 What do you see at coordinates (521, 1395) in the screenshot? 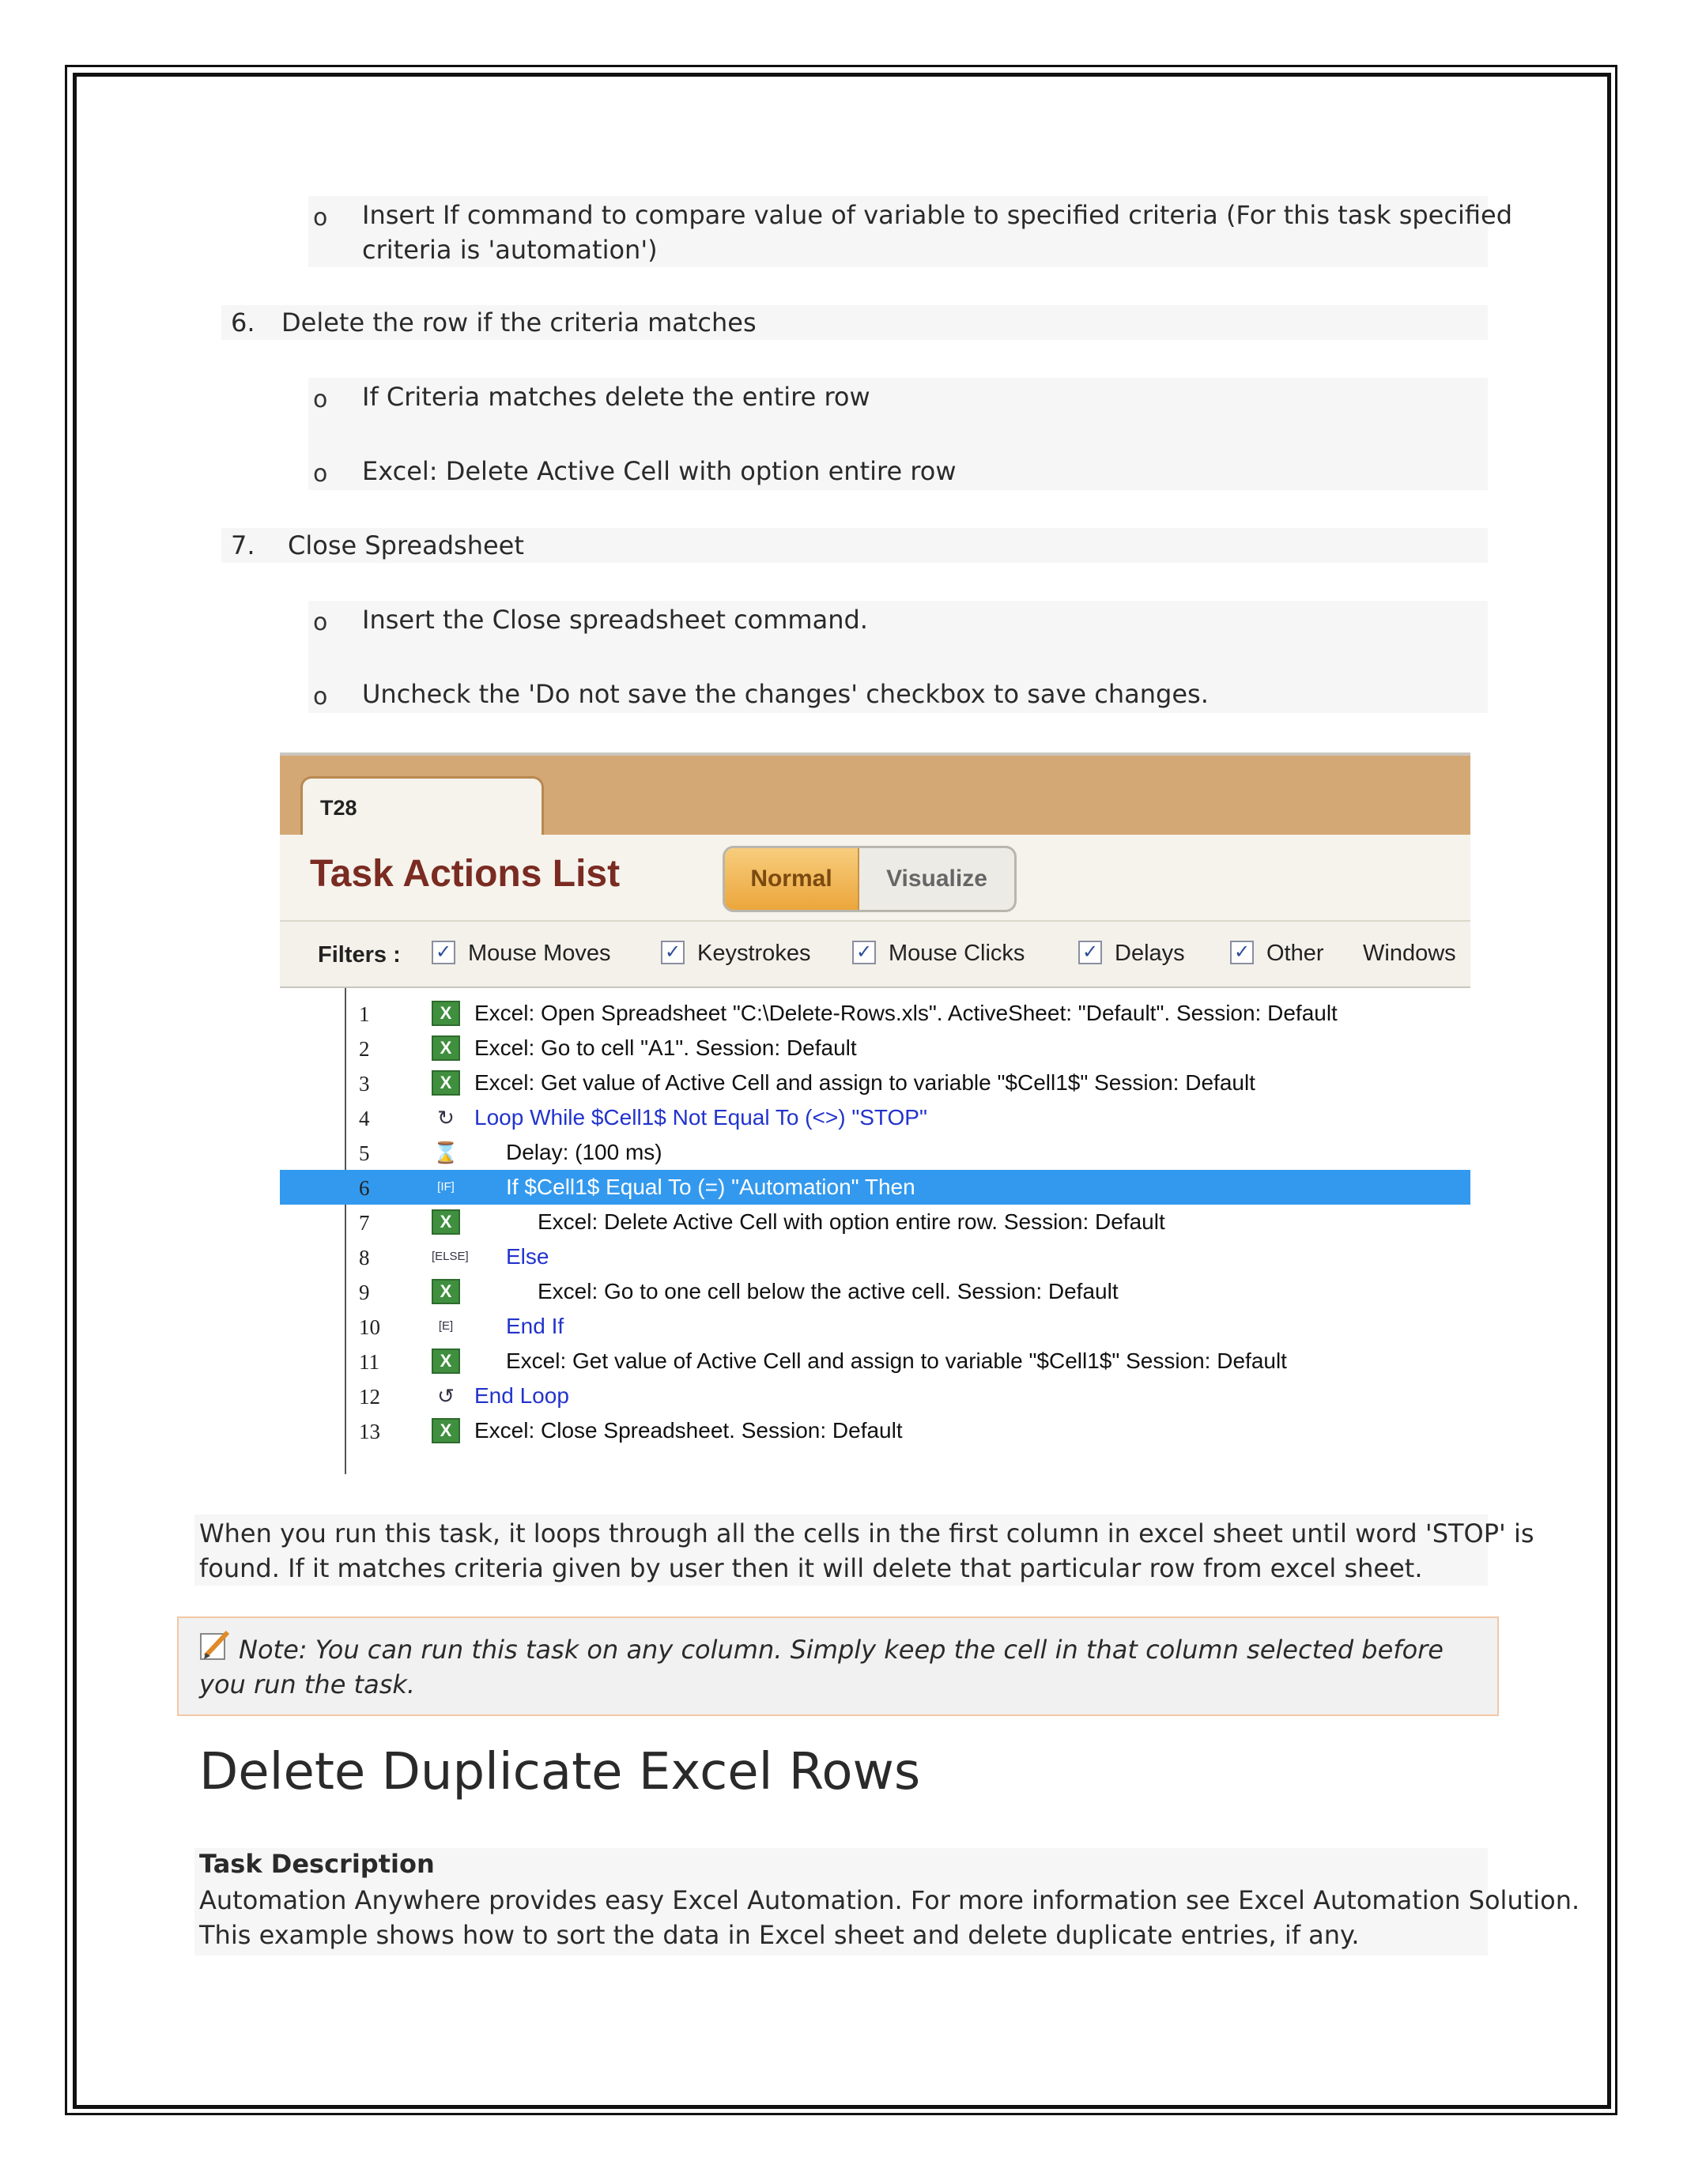
I see `row-text: End Loop` at bounding box center [521, 1395].